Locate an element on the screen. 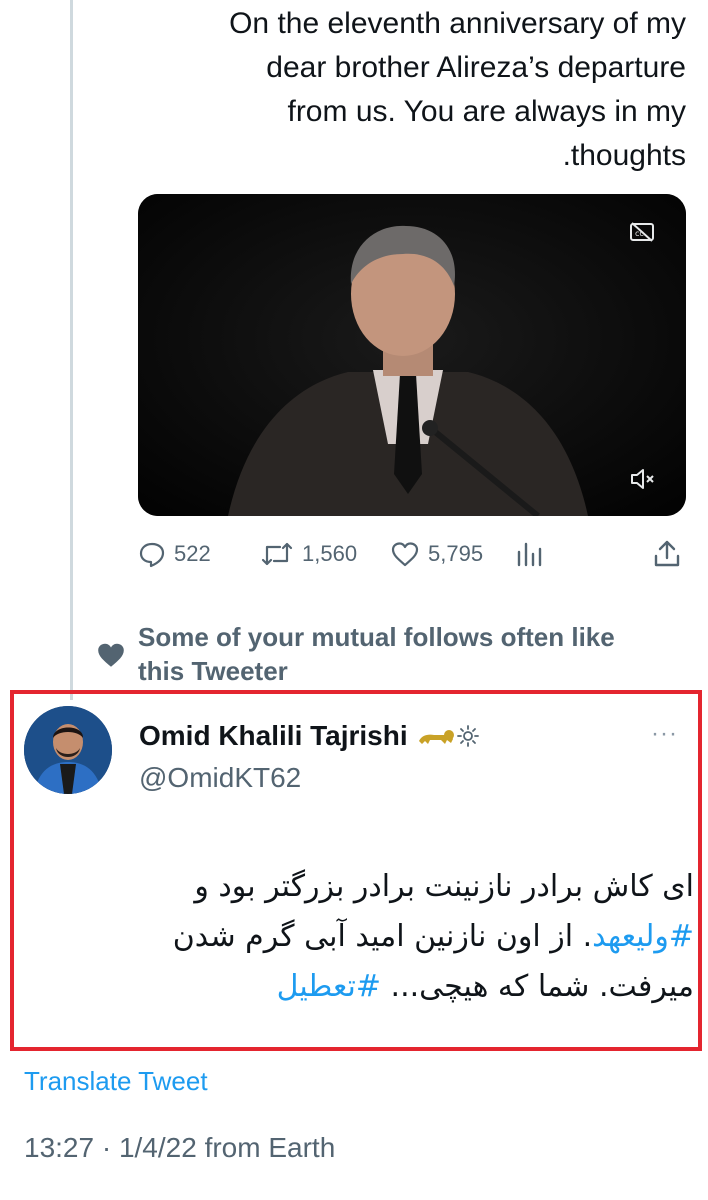 This screenshot has height=1200, width=708. share-button is located at coordinates (671, 554).